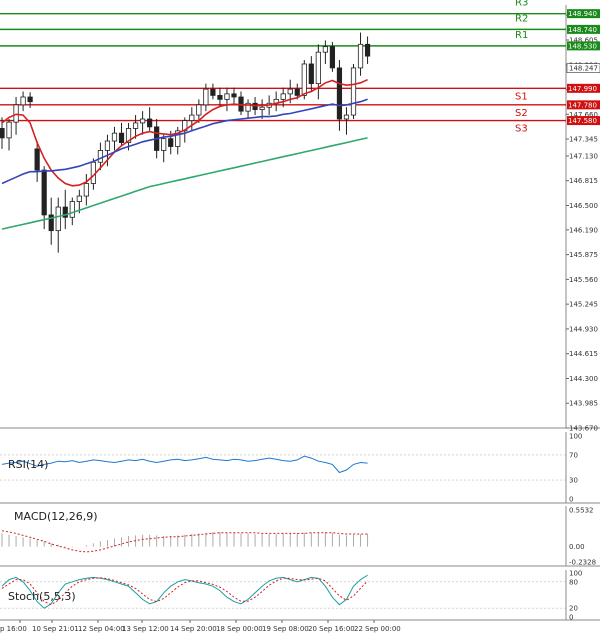  Describe the element at coordinates (583, 206) in the screenshot. I see `price-tick-label: 146.500` at that location.